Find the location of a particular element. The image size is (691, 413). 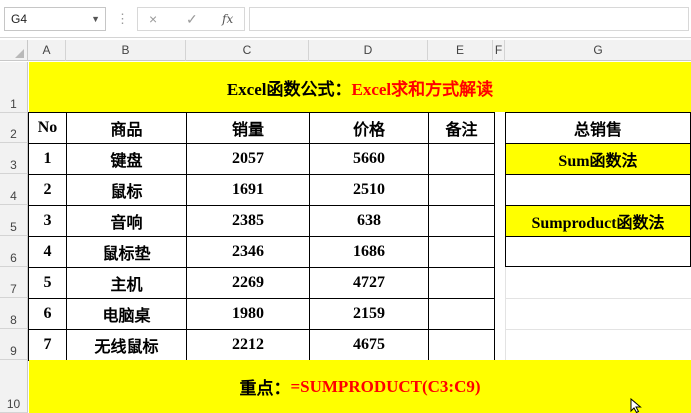

column-header-a: A is located at coordinates (47, 50).